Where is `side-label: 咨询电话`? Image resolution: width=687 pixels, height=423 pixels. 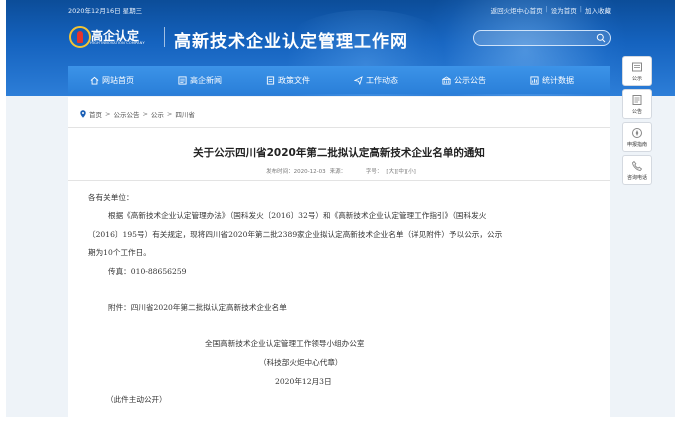
side-label: 咨询电话 is located at coordinates (636, 177).